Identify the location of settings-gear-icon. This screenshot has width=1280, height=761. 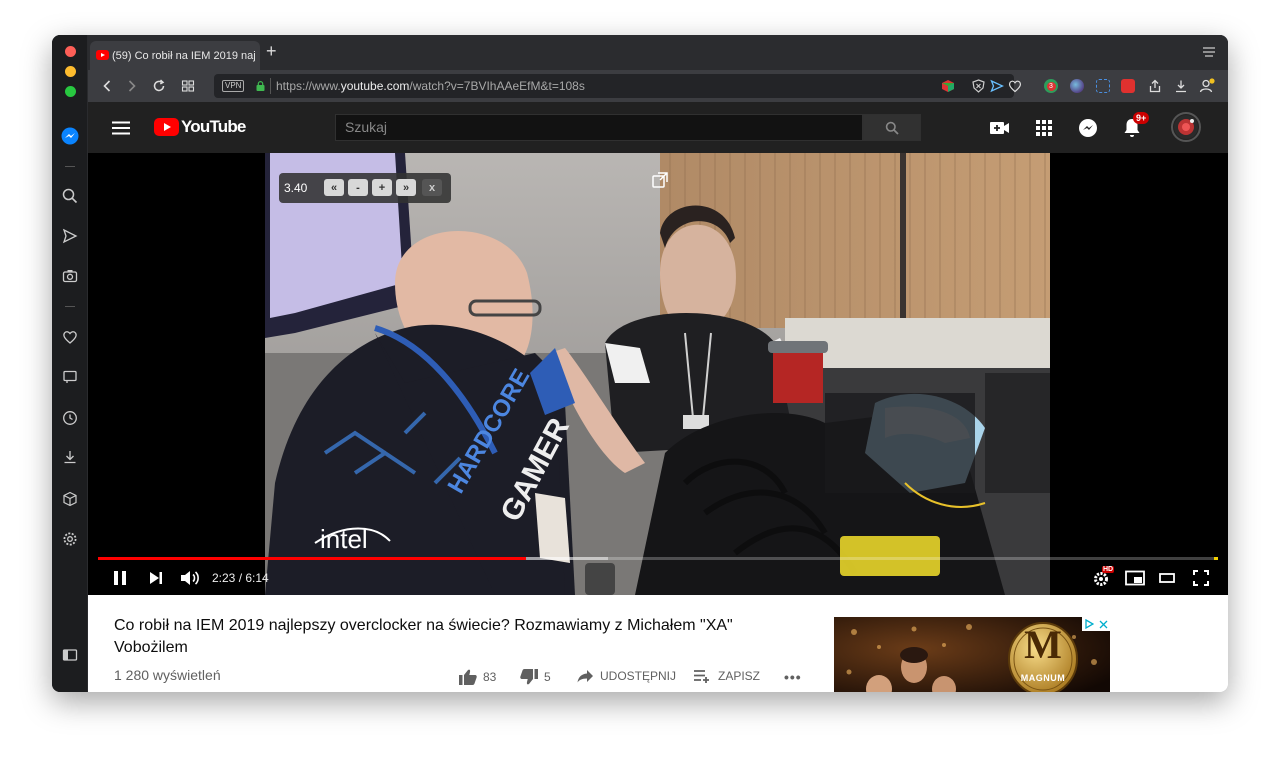
(70, 539).